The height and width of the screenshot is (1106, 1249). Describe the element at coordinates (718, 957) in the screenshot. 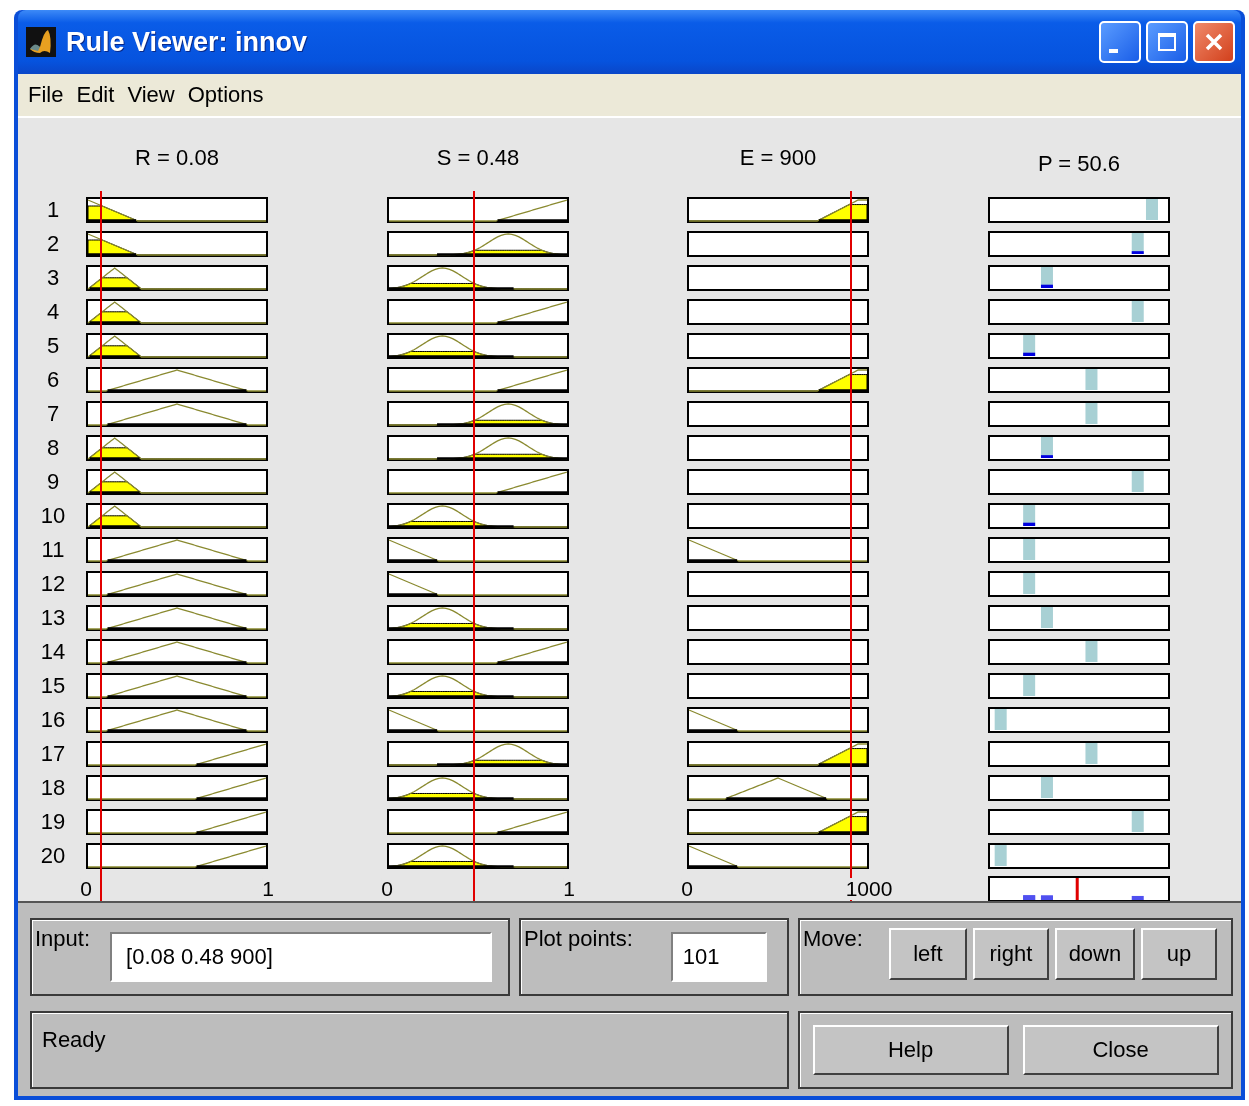

I see `plot-points-field: 101` at that location.